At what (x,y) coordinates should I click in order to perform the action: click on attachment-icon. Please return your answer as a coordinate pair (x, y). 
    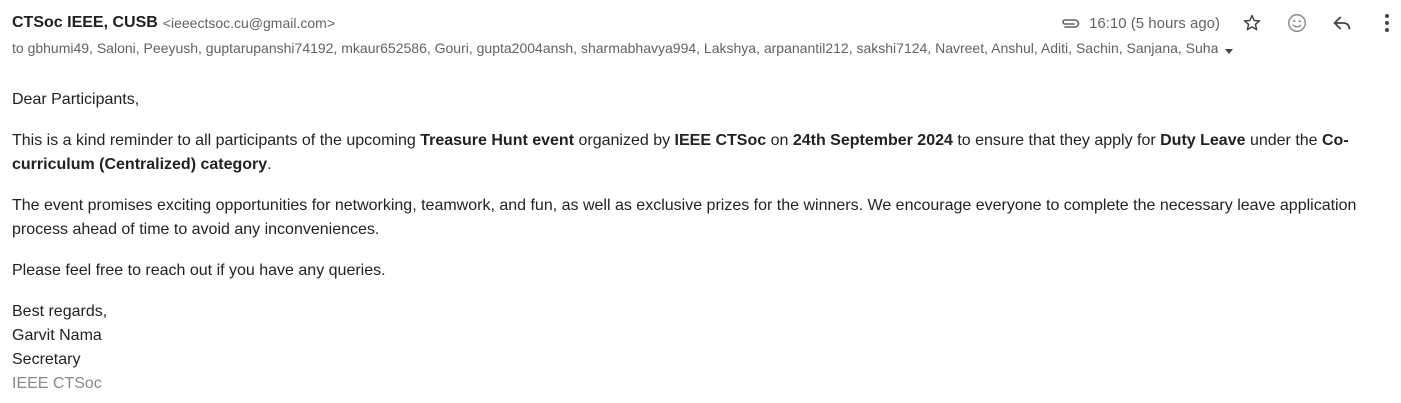
    Looking at the image, I should click on (1070, 23).